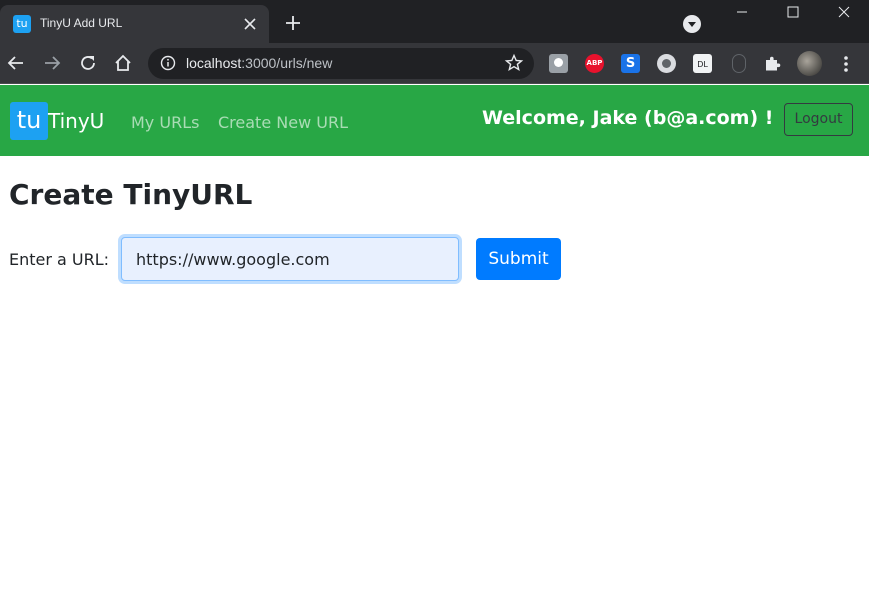 Image resolution: width=869 pixels, height=609 pixels. What do you see at coordinates (793, 14) in the screenshot?
I see `maximize-window-icon` at bounding box center [793, 14].